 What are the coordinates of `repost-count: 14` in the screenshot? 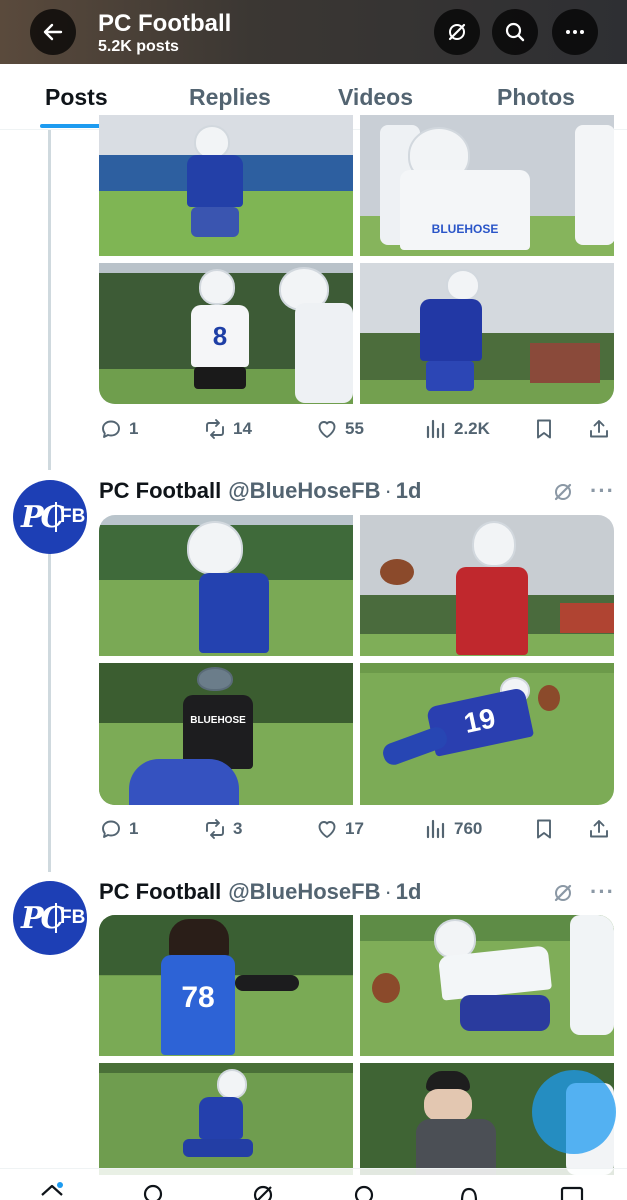 It's located at (242, 428).